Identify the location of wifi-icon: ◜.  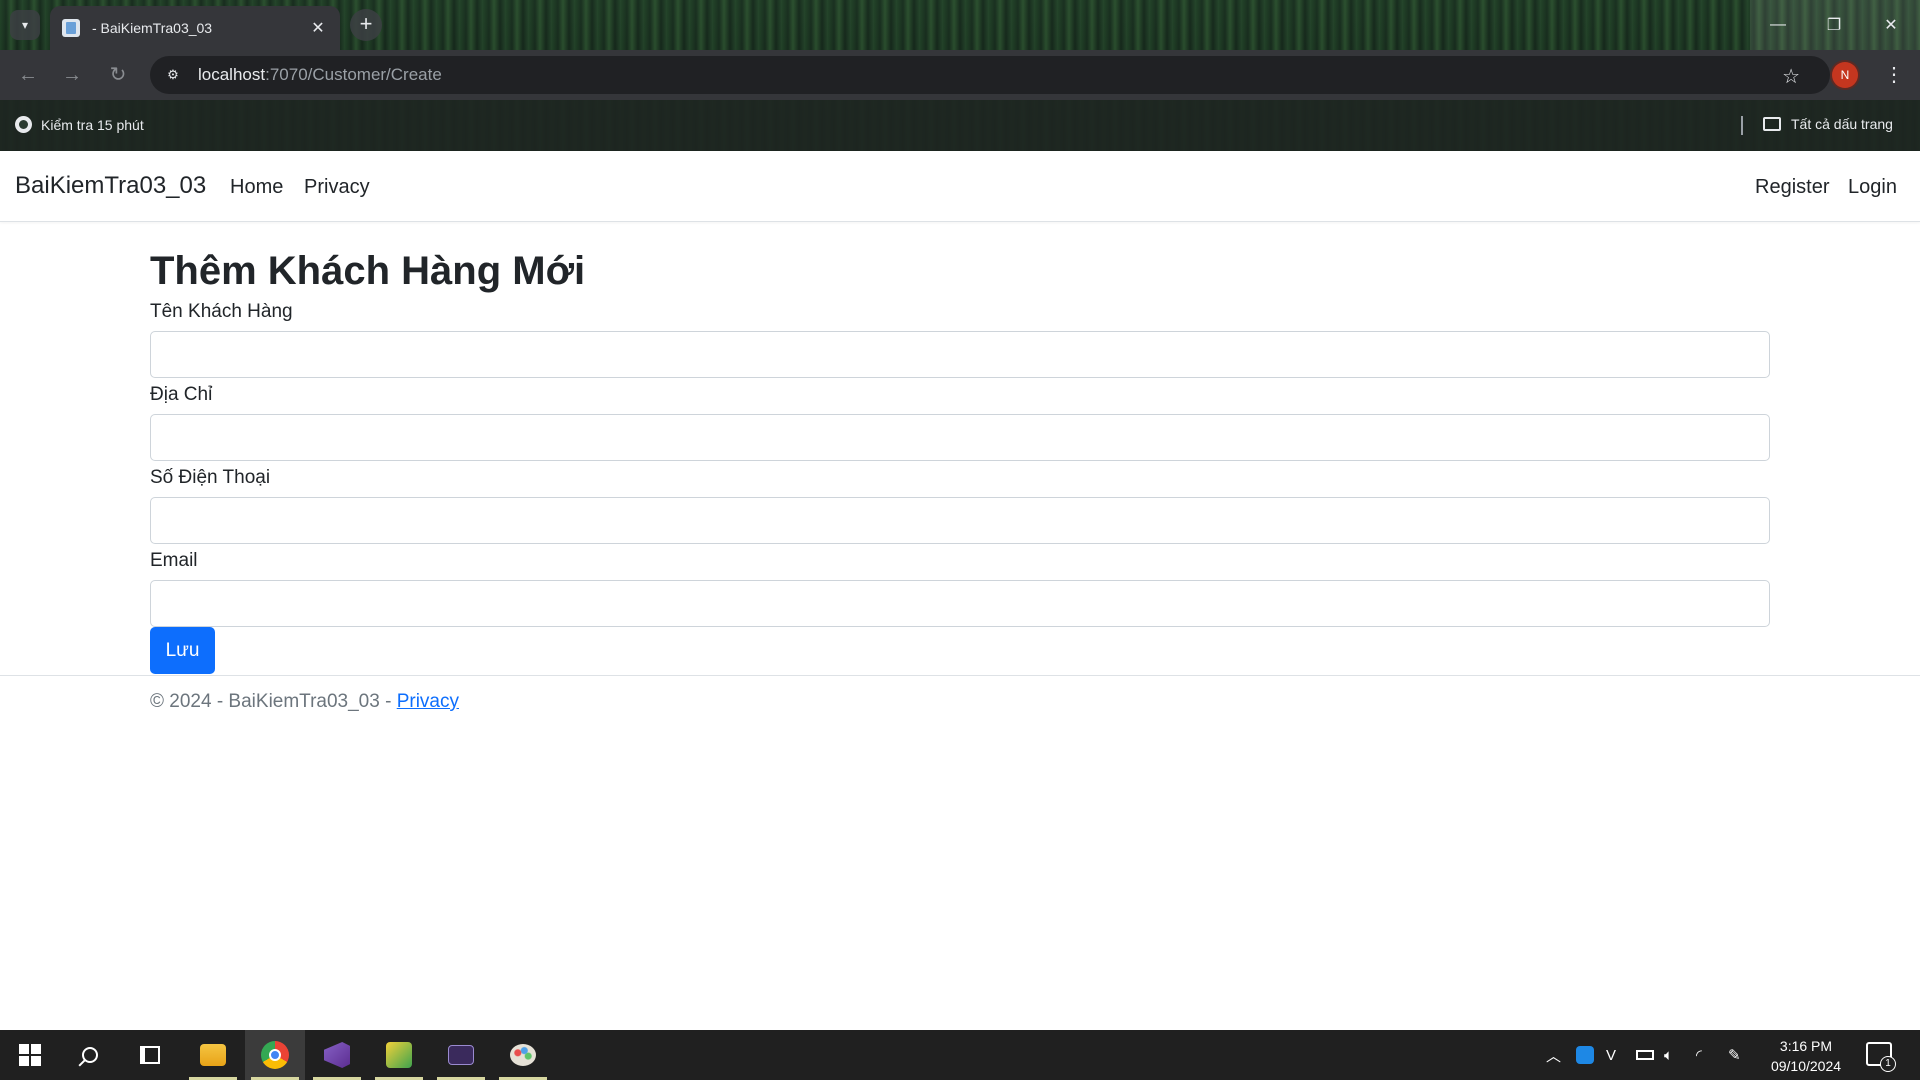
(1699, 1055).